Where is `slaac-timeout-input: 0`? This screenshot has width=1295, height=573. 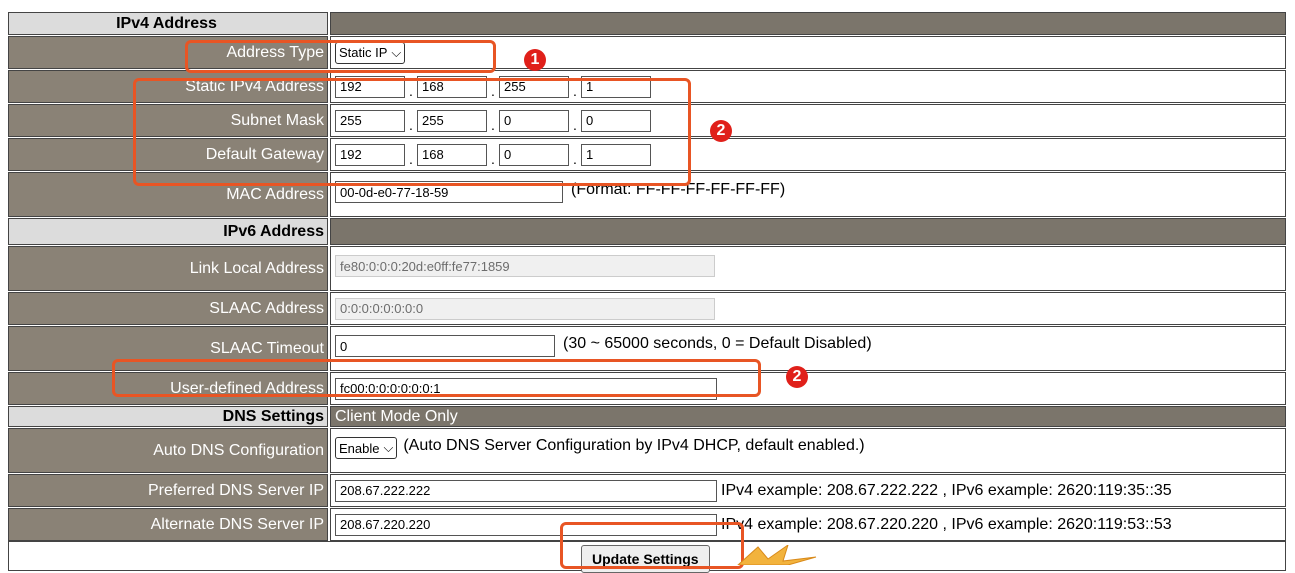
slaac-timeout-input: 0 is located at coordinates (445, 346).